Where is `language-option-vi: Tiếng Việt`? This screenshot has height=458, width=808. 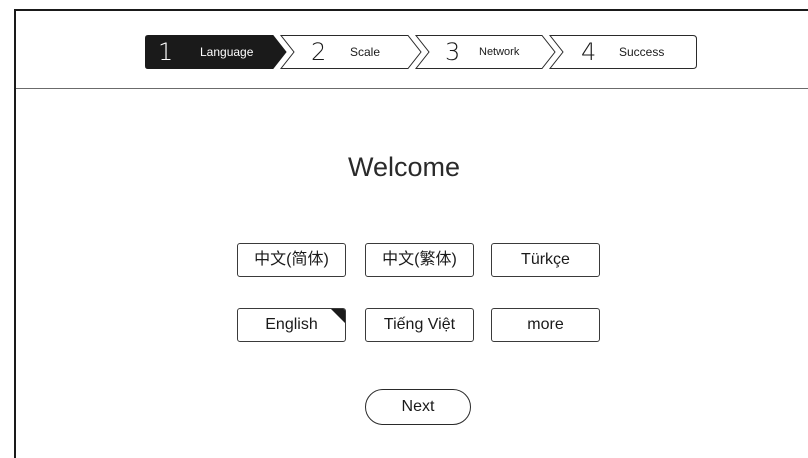
language-option-vi: Tiếng Việt is located at coordinates (419, 325).